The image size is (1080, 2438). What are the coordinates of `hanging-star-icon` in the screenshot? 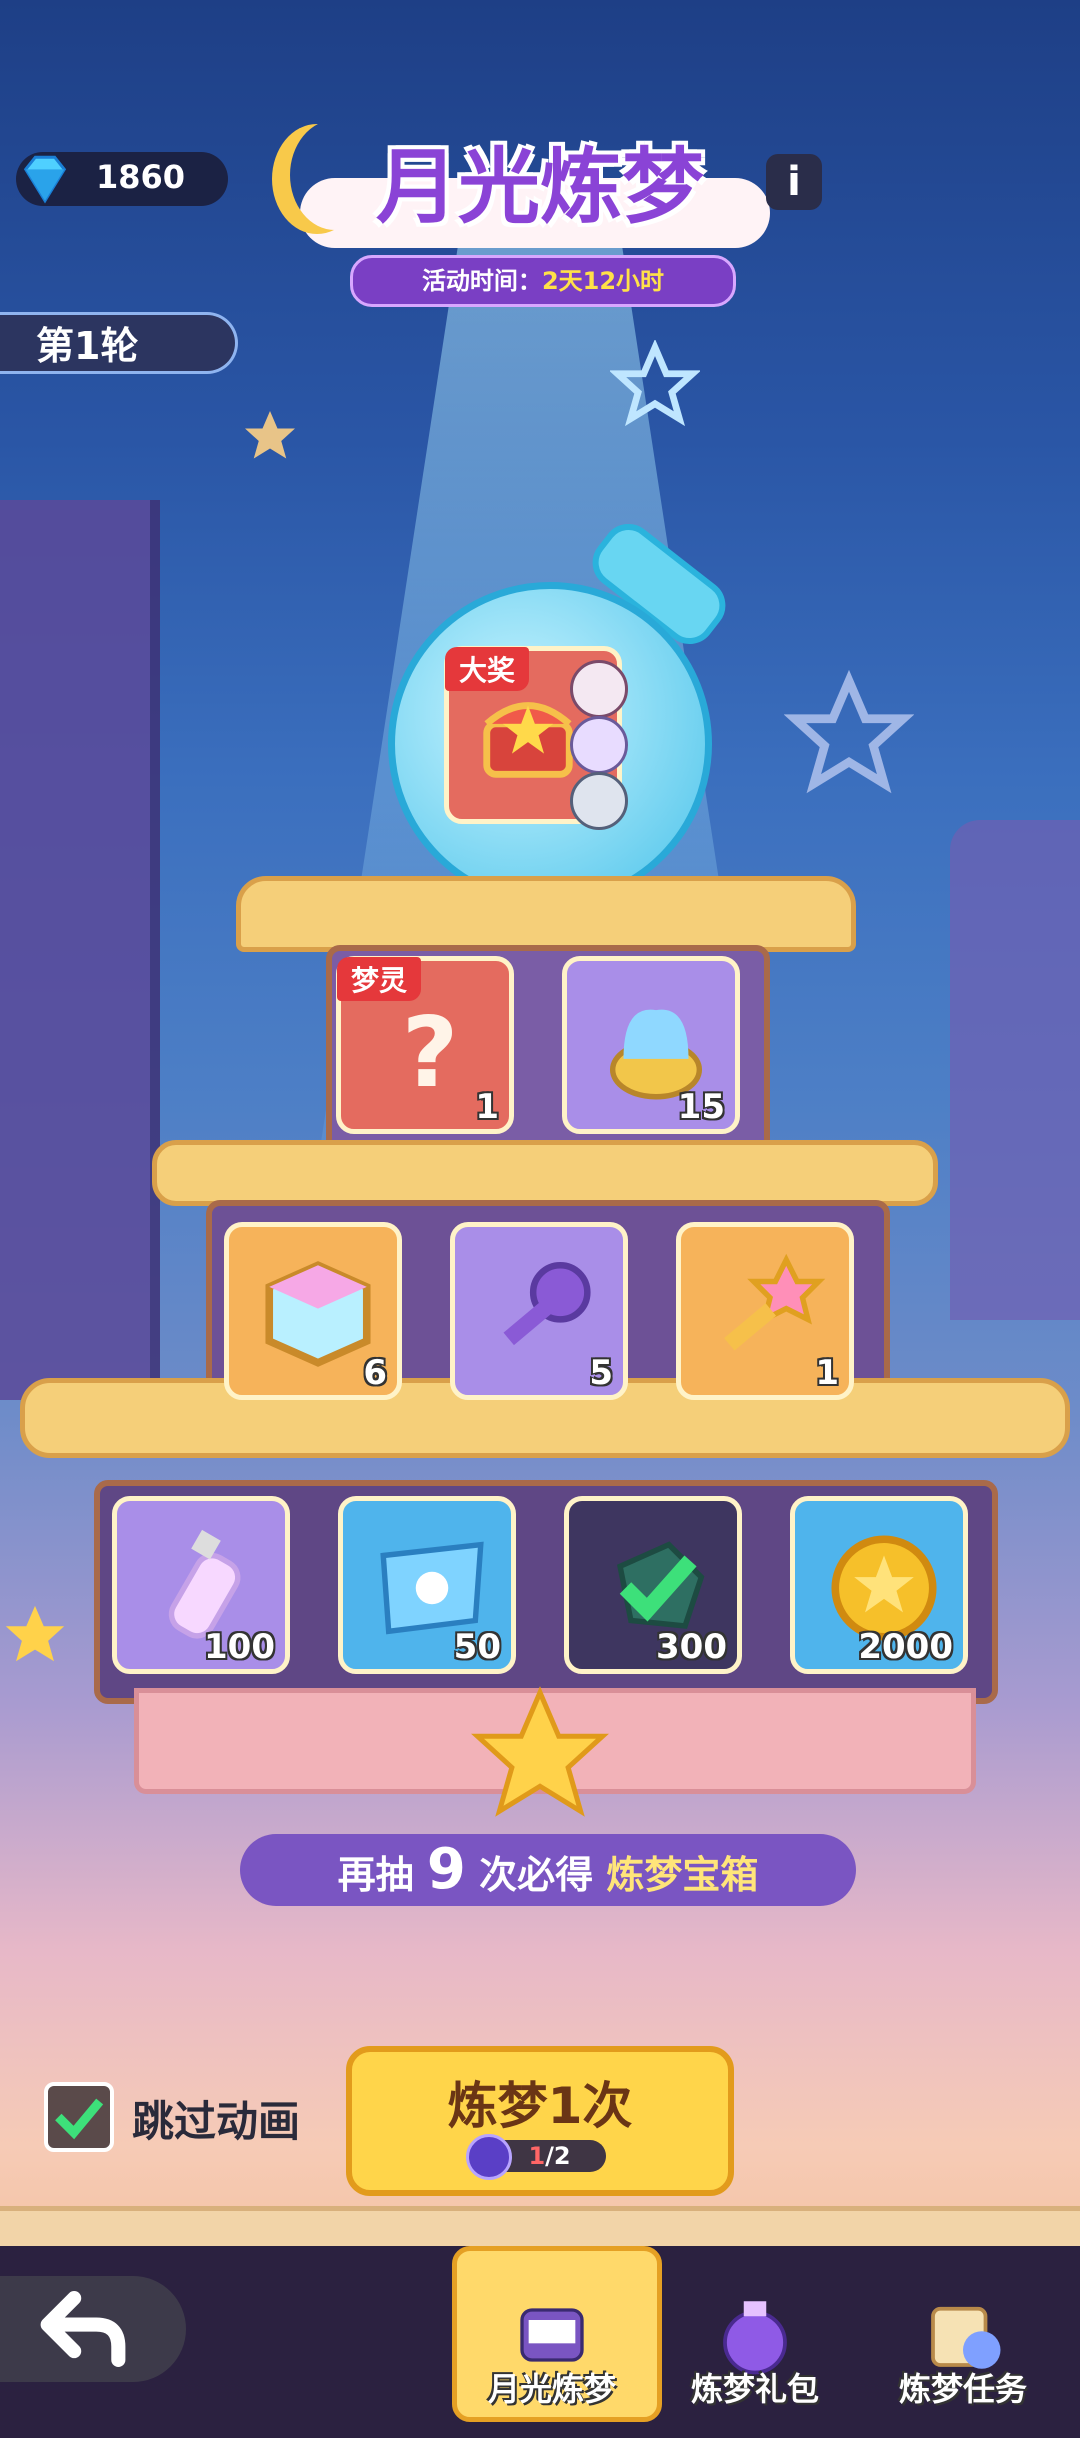 It's located at (270, 435).